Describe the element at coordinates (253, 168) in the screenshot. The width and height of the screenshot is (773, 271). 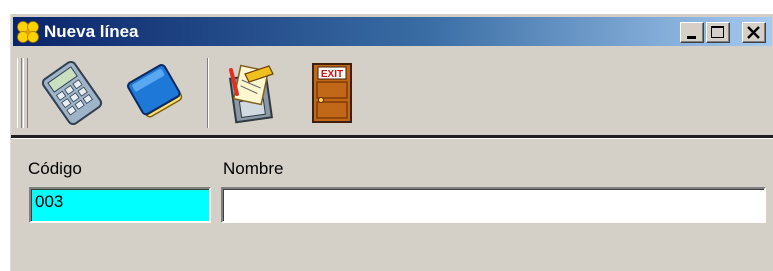
I see `nombre-label: Nombre` at that location.